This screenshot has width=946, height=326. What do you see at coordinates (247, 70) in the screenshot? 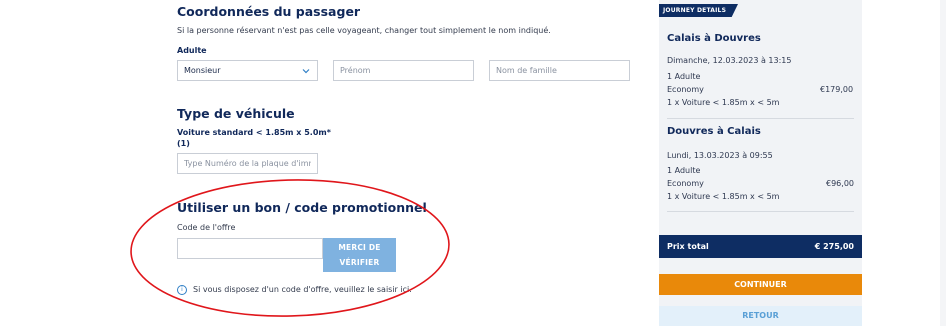
I see `salutation-select: Monsieur` at bounding box center [247, 70].